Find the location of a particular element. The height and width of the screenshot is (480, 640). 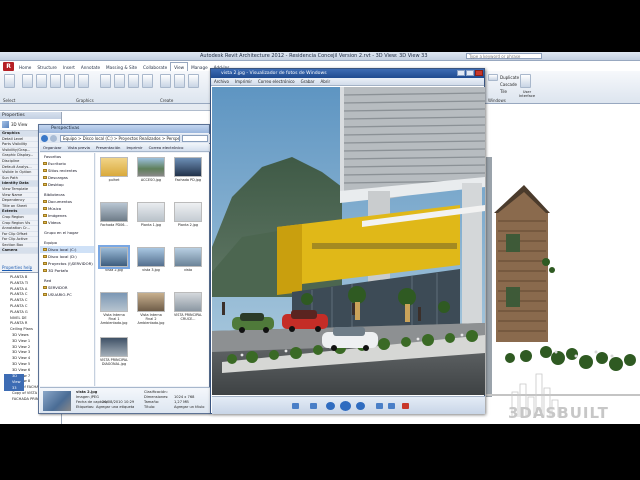

tab-view: View is located at coordinates (179, 66).